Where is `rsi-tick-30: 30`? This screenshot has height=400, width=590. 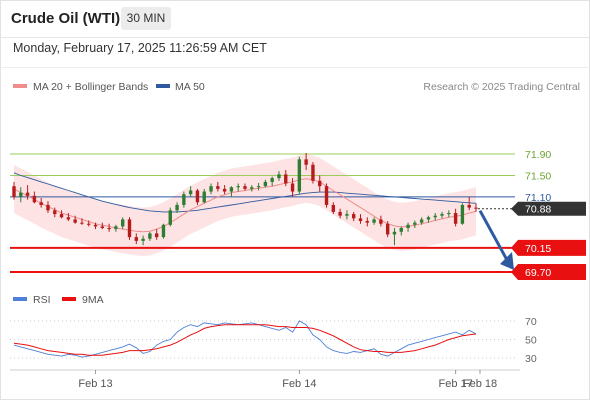
rsi-tick-30: 30 is located at coordinates (531, 359).